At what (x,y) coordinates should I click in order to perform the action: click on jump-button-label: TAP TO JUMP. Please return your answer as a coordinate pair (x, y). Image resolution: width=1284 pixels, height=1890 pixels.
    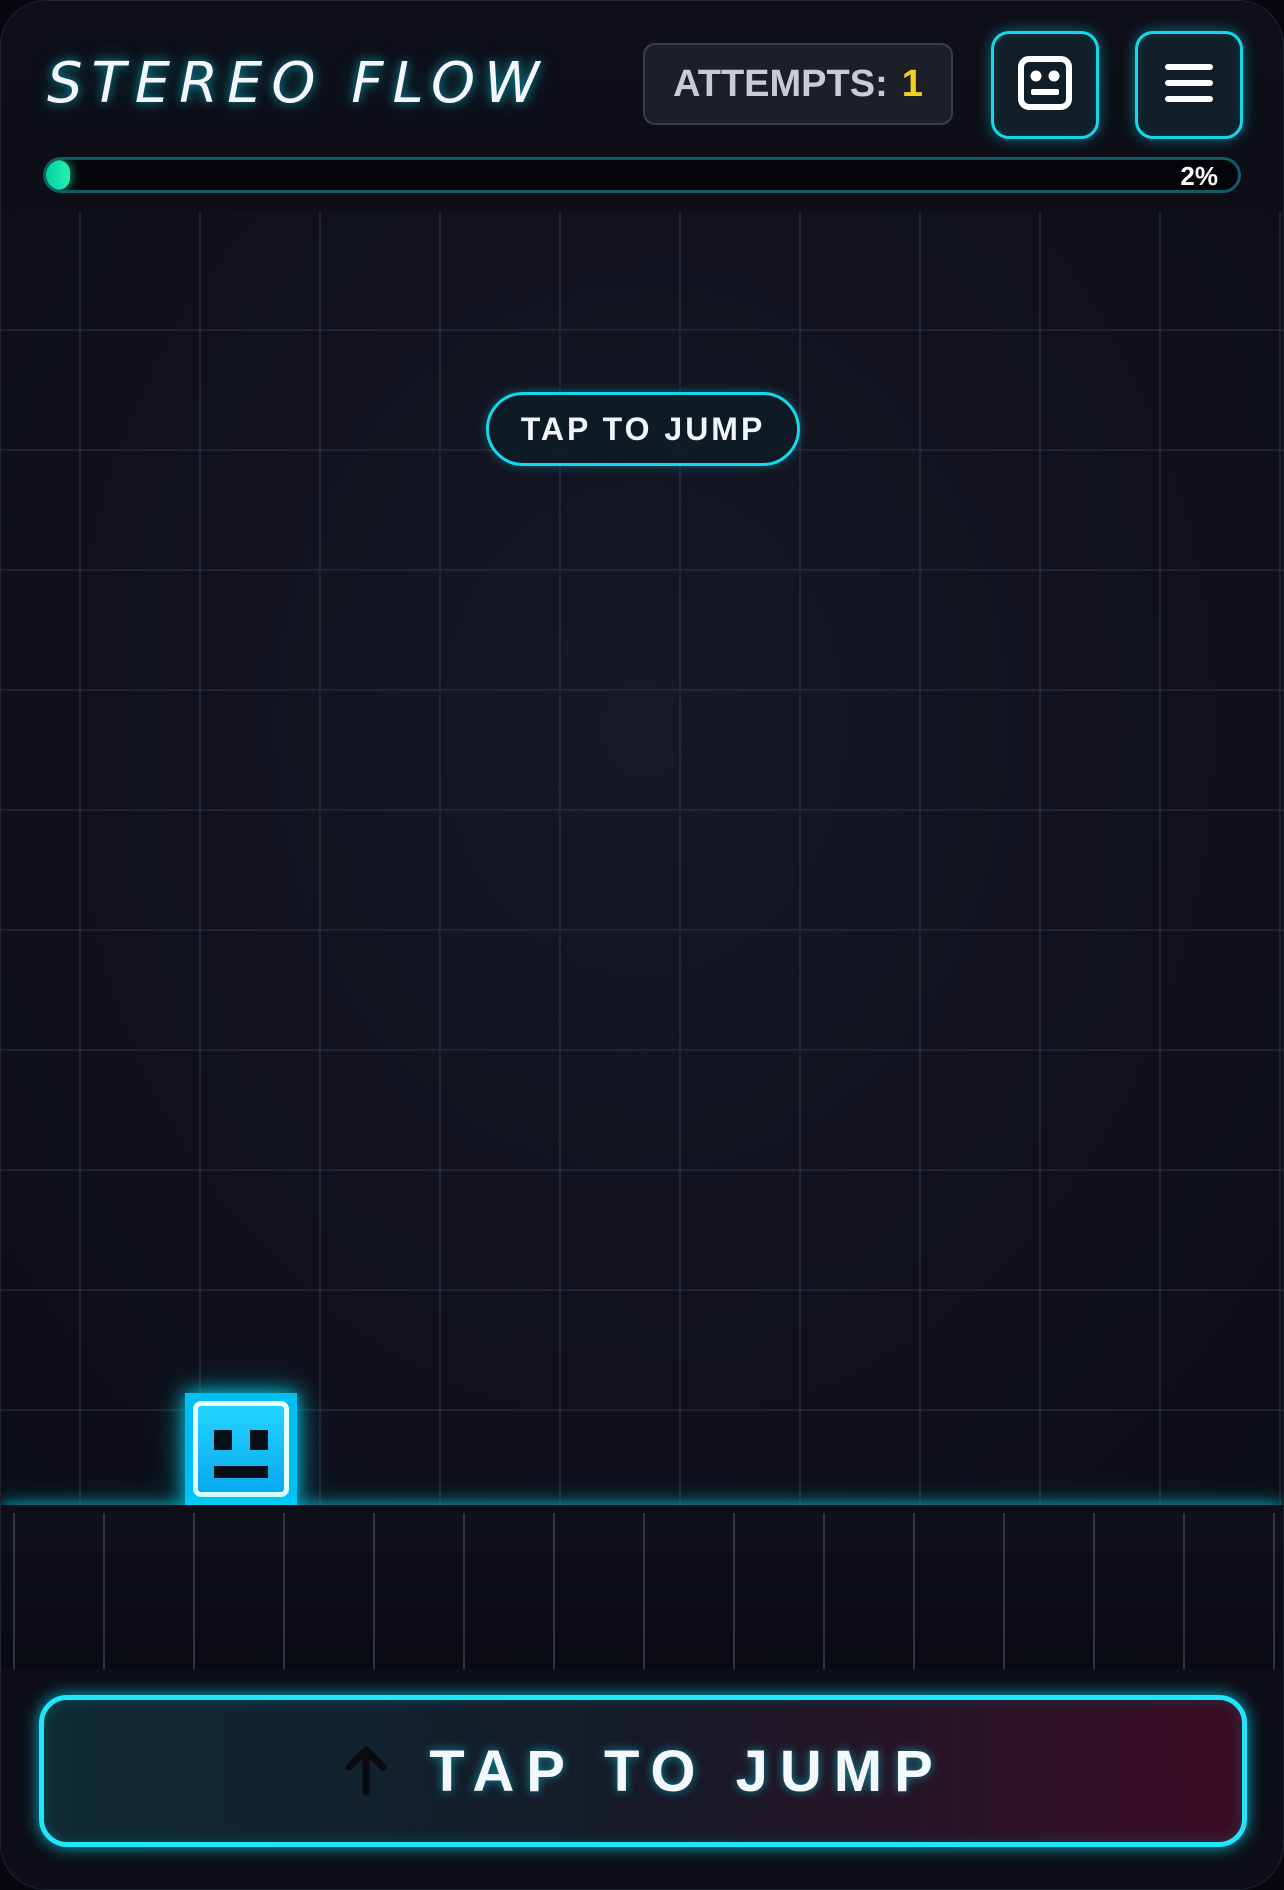
    Looking at the image, I should click on (687, 1771).